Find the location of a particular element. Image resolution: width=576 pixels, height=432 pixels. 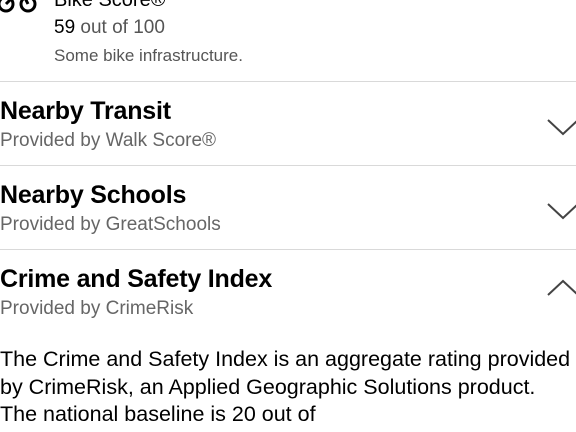

bicycle-icon is located at coordinates (18, 6).